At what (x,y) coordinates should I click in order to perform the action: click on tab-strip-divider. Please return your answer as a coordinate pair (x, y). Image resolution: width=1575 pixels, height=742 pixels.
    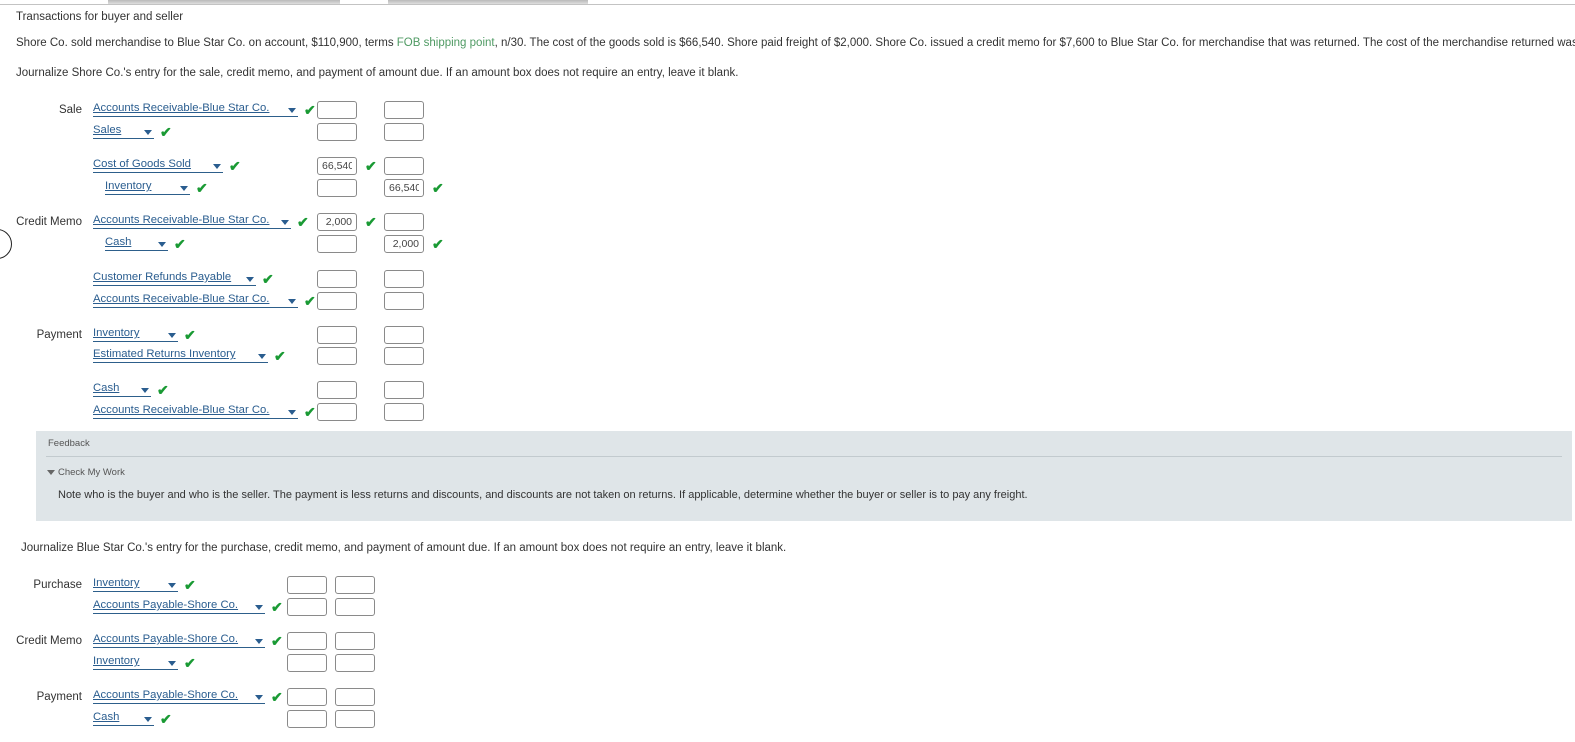
    Looking at the image, I should click on (787, 4).